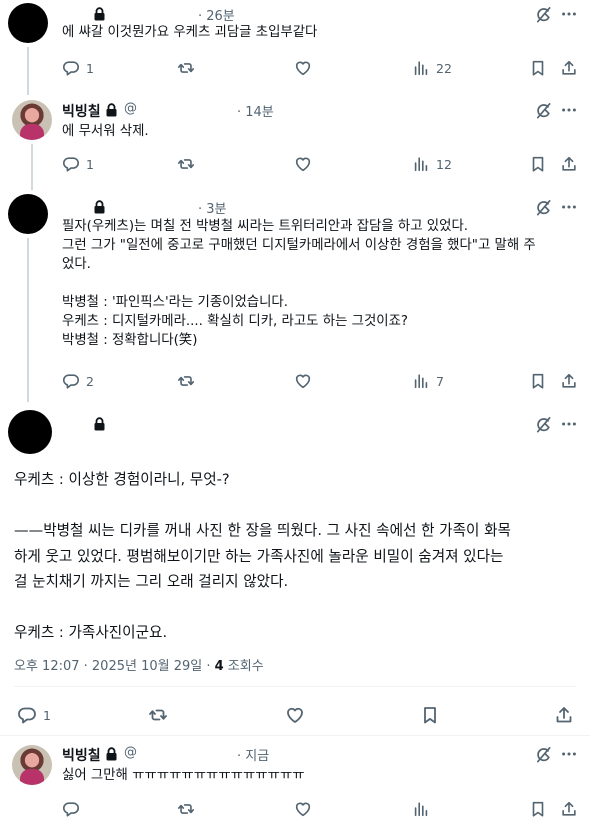  What do you see at coordinates (440, 381) in the screenshot?
I see `views-count: 7` at bounding box center [440, 381].